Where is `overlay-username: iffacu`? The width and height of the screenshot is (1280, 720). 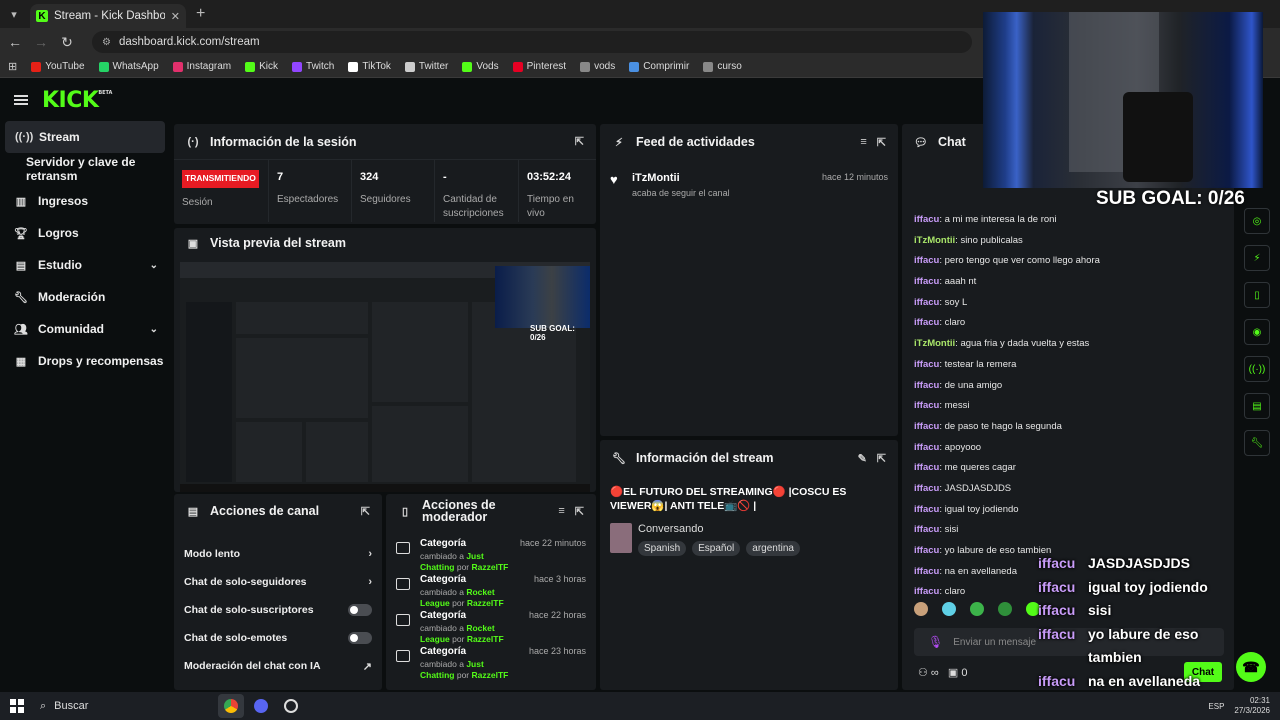
overlay-username: iffacu is located at coordinates (1057, 586).